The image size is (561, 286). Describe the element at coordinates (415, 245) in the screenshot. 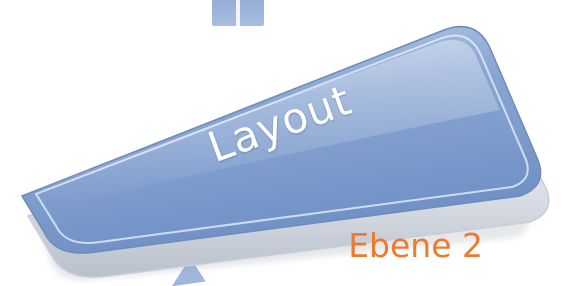

I see `layer-caption: Ebene 2` at that location.